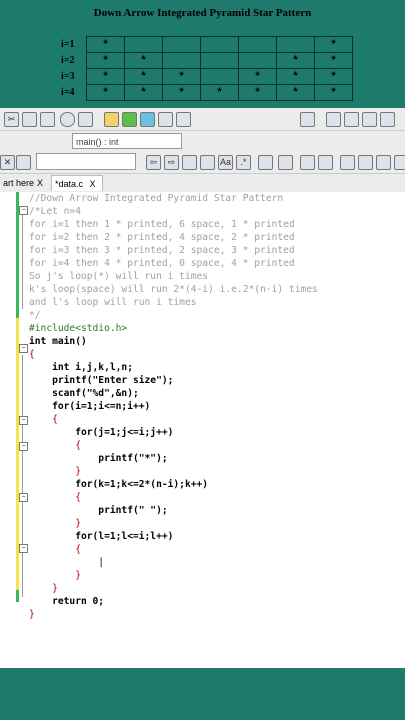  I want to click on pointer-icon, so click(265, 162).